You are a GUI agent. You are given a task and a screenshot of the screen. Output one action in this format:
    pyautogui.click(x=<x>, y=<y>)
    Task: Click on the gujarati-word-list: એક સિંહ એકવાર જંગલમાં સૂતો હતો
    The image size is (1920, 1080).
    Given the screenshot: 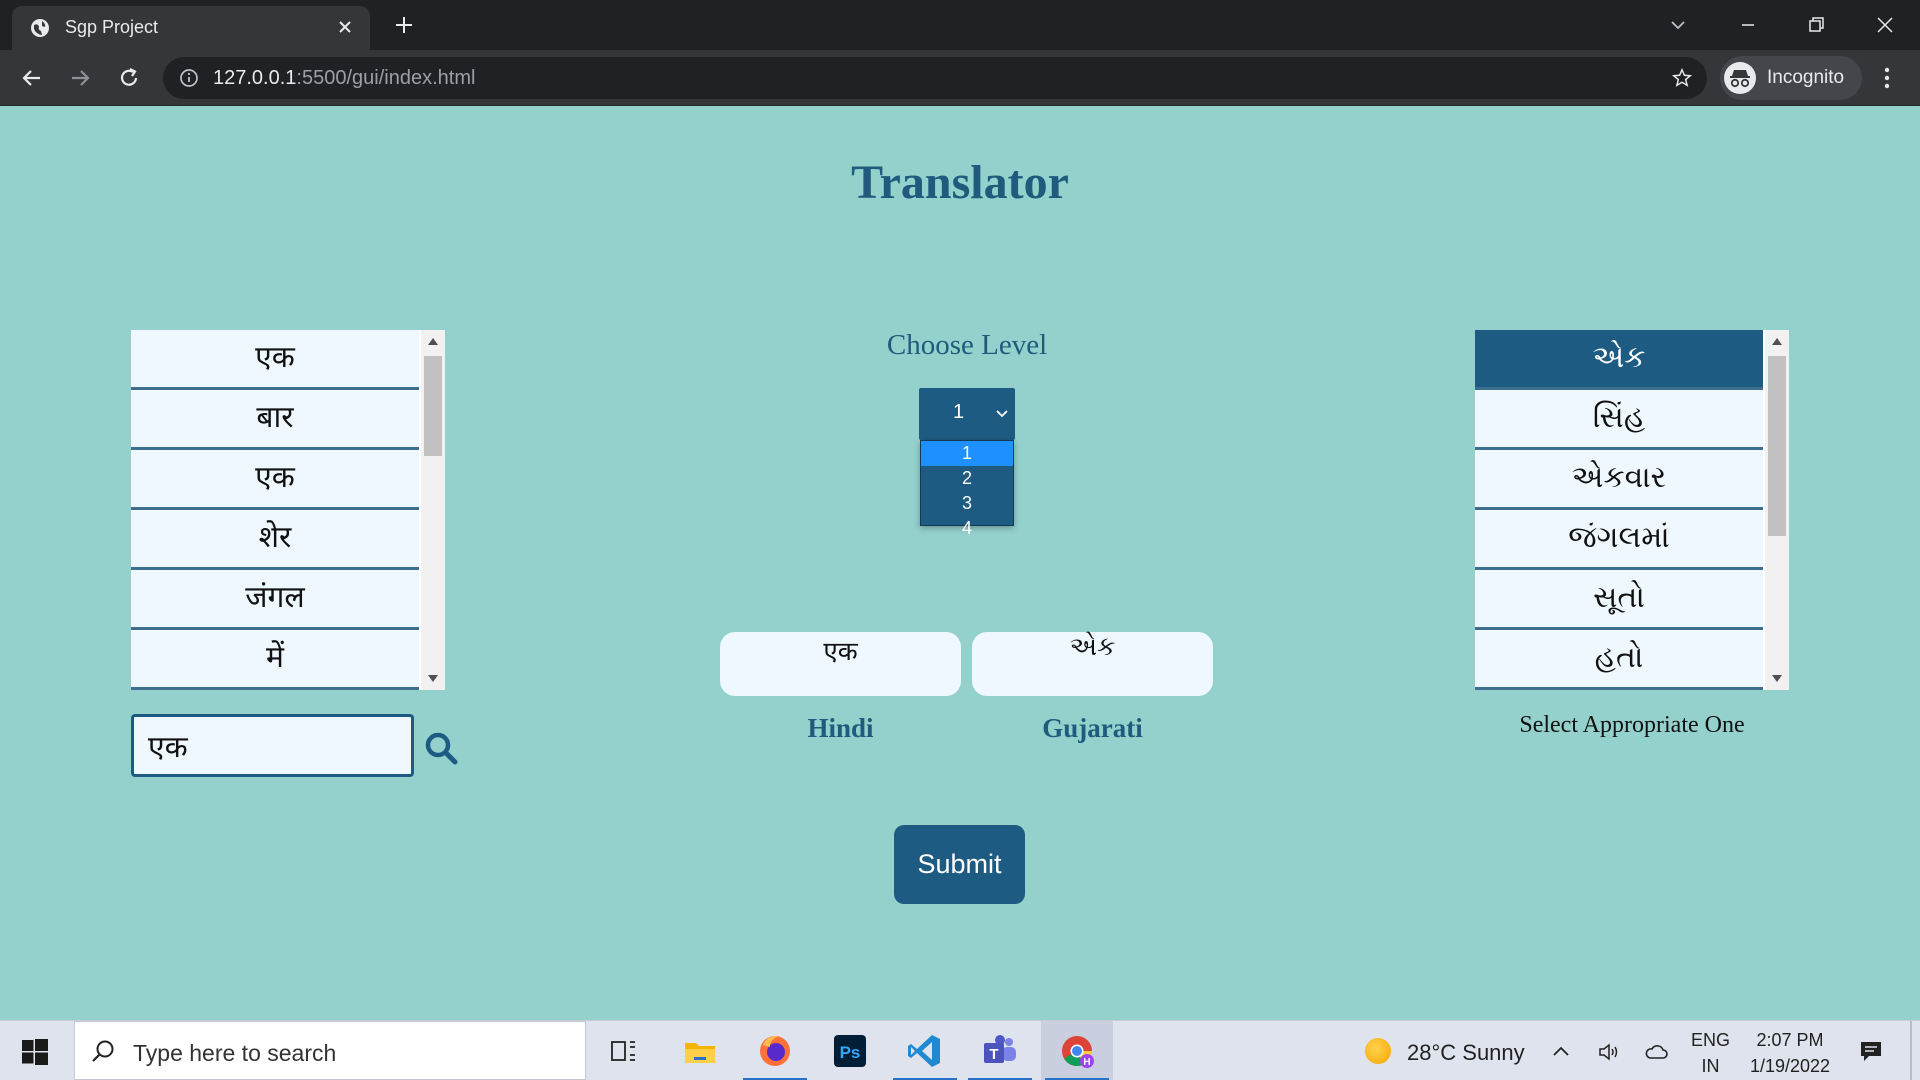 What is the action you would take?
    pyautogui.click(x=1632, y=510)
    